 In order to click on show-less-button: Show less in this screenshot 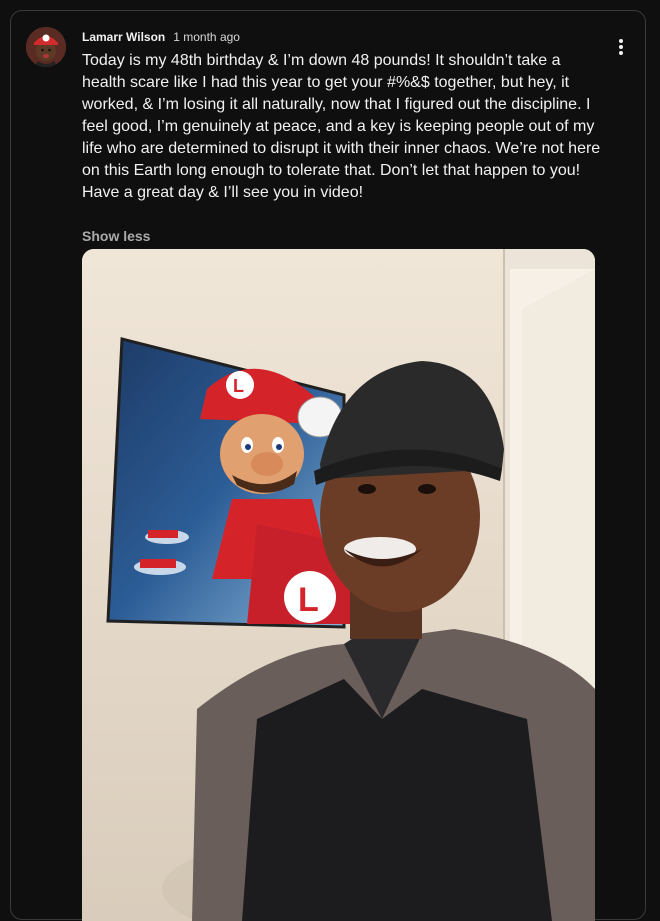, I will do `click(116, 236)`.